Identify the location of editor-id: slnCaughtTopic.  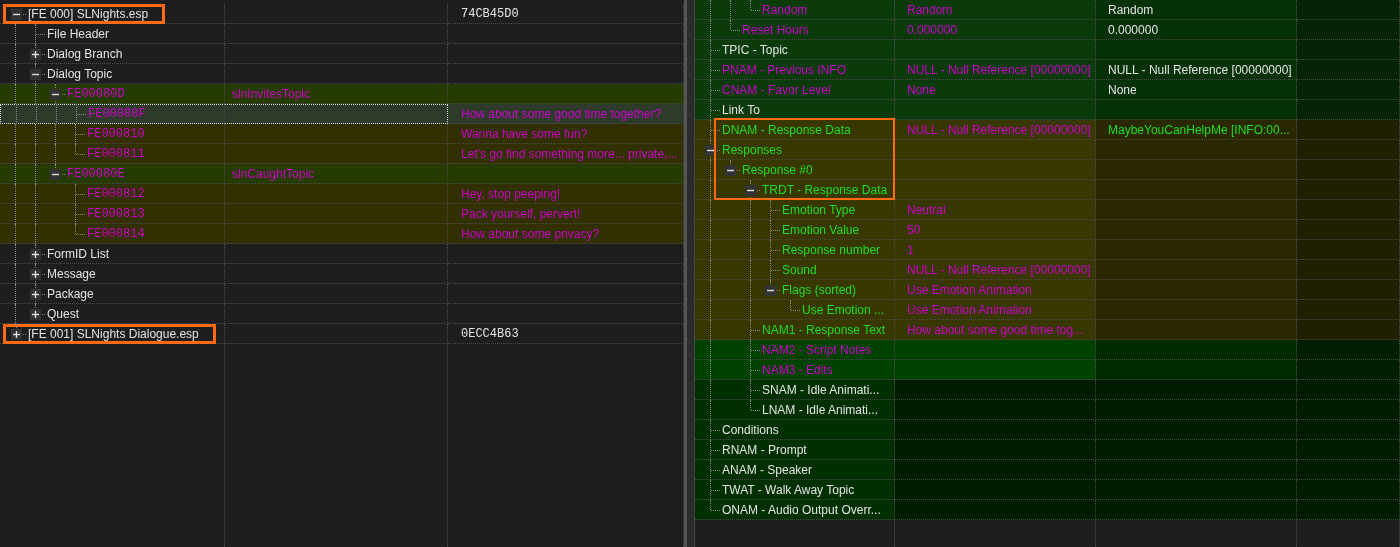
(273, 173).